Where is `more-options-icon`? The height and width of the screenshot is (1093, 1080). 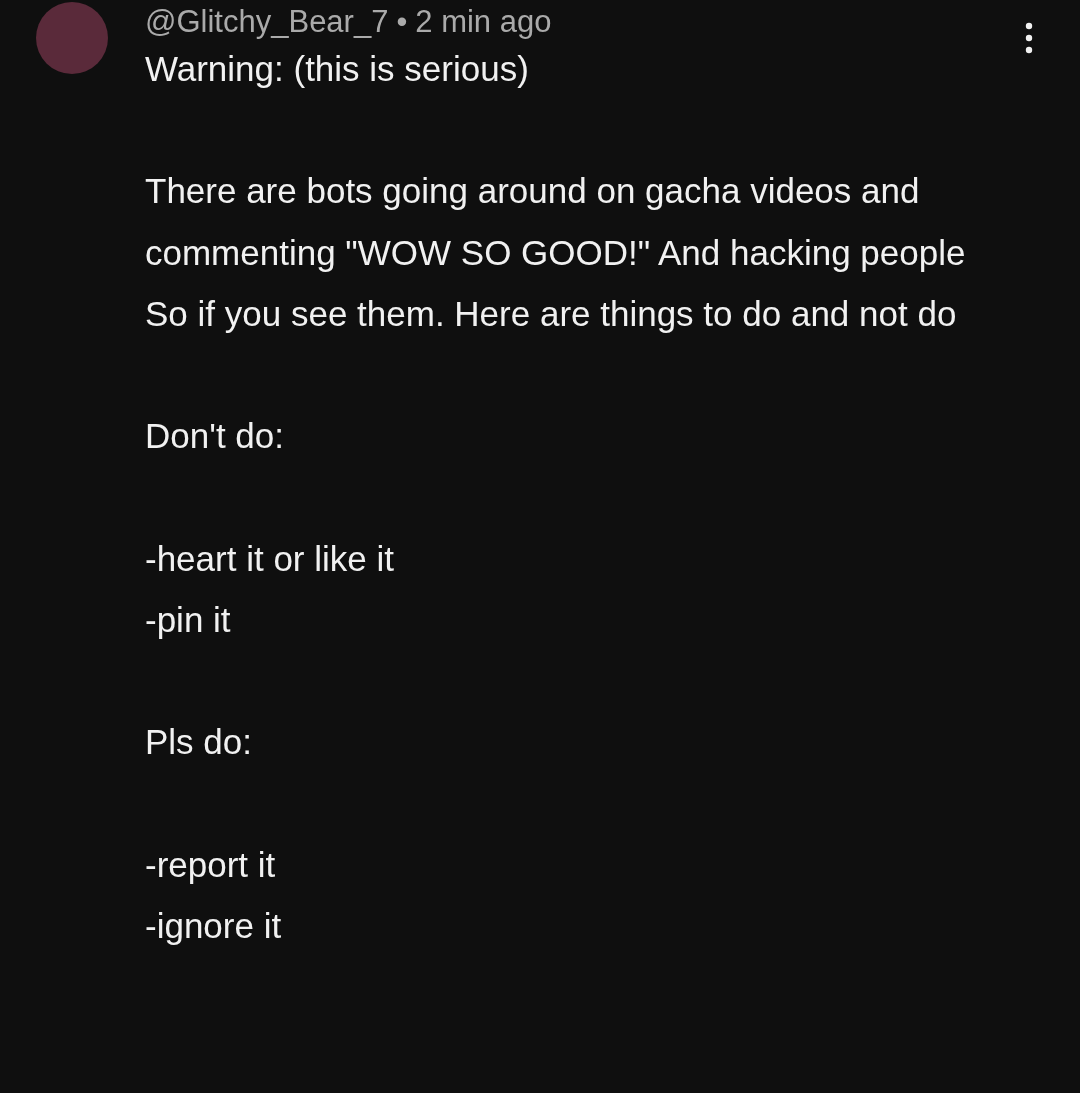 more-options-icon is located at coordinates (1029, 38).